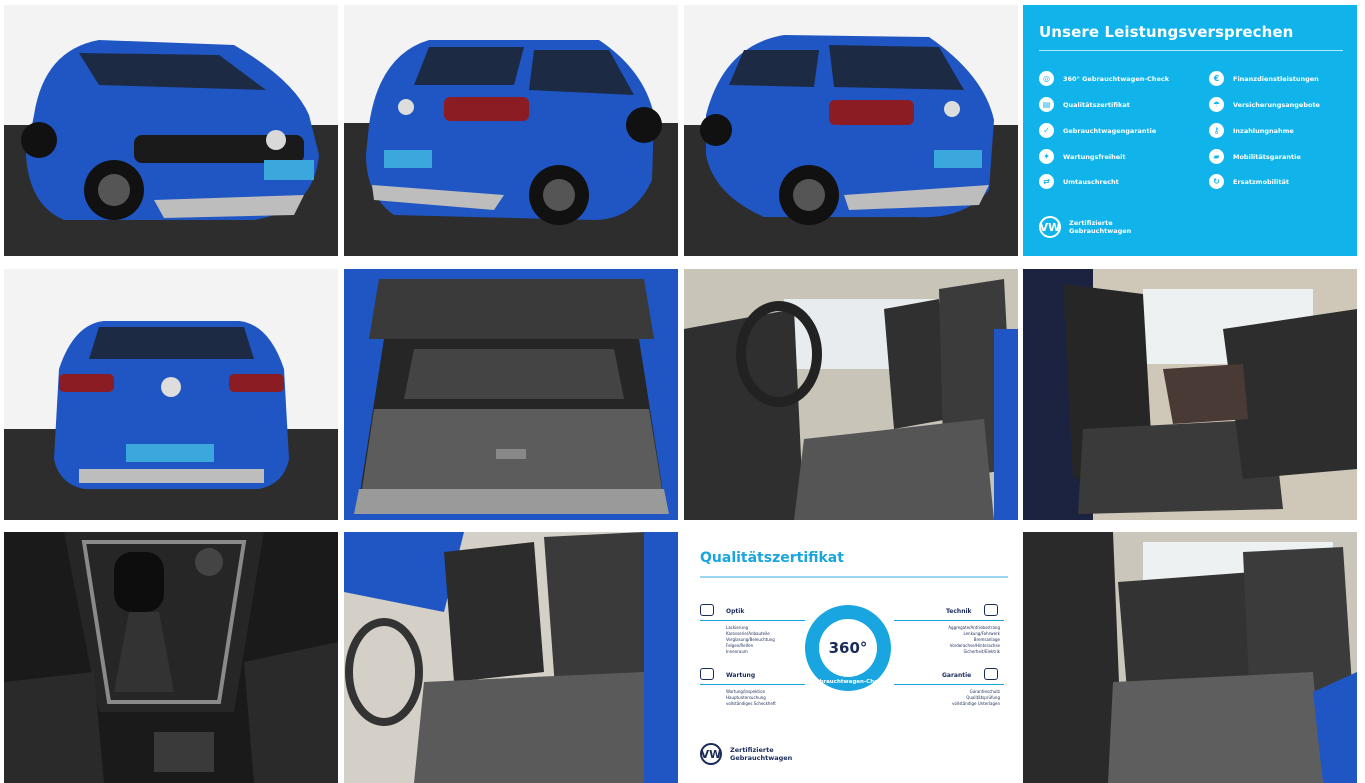  I want to click on photo-gear-shifter, so click(171, 657).